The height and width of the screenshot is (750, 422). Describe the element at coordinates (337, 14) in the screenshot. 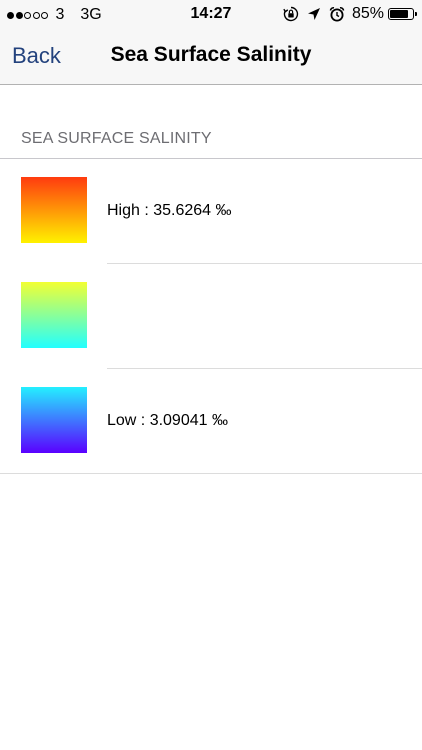

I see `alarm-clock-icon` at that location.